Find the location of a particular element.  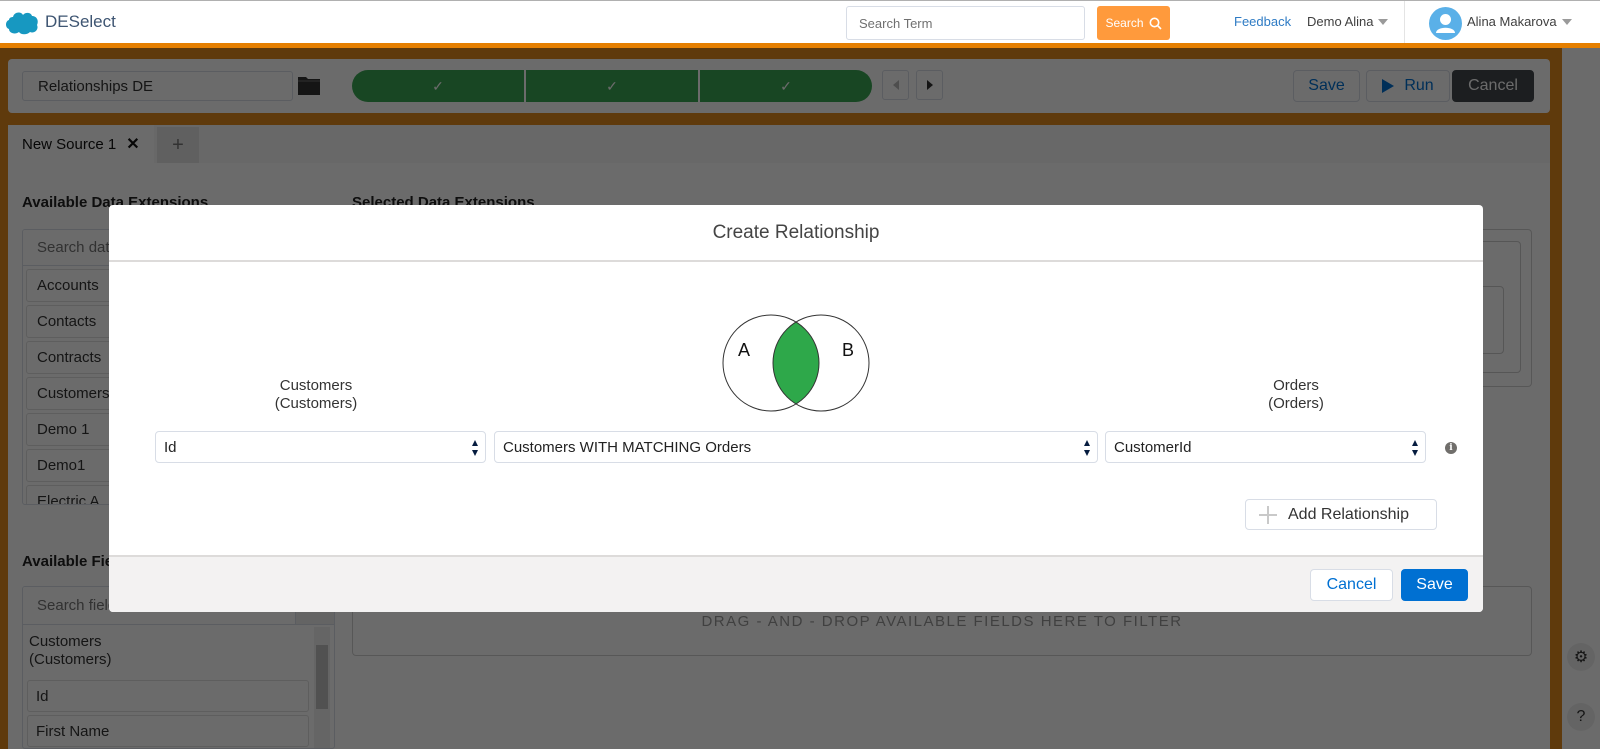

user-icon is located at coordinates (1445, 23).